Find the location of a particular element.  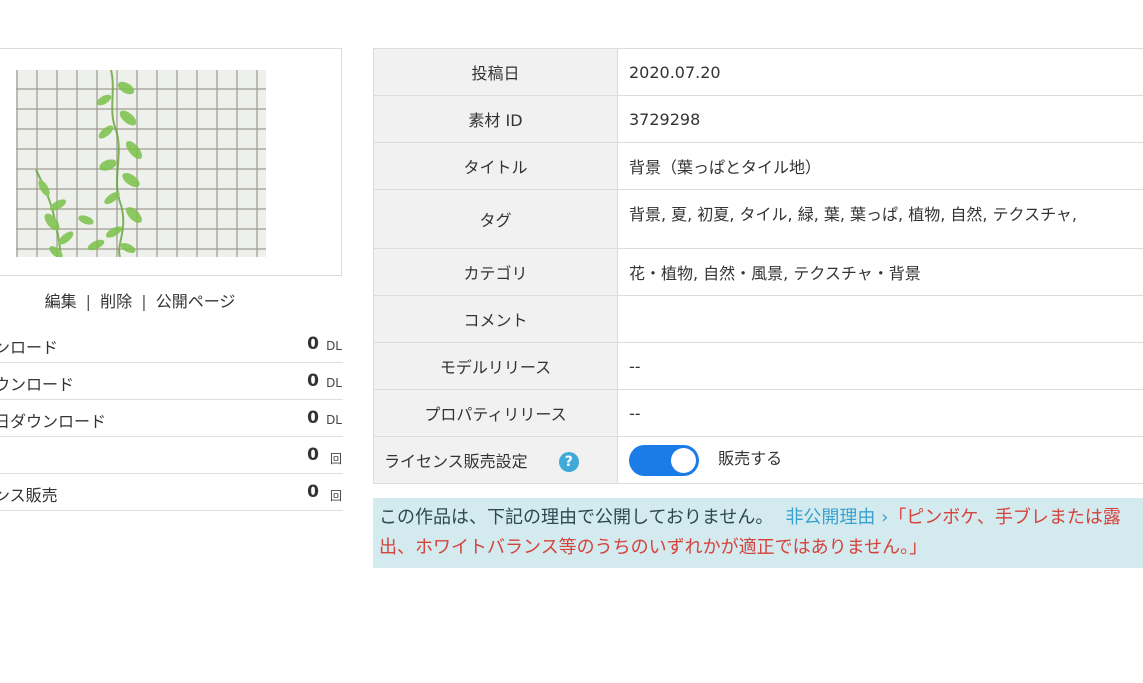

notice-message: この作品は、下記の理由で公開しておりません。 is located at coordinates (576, 517).